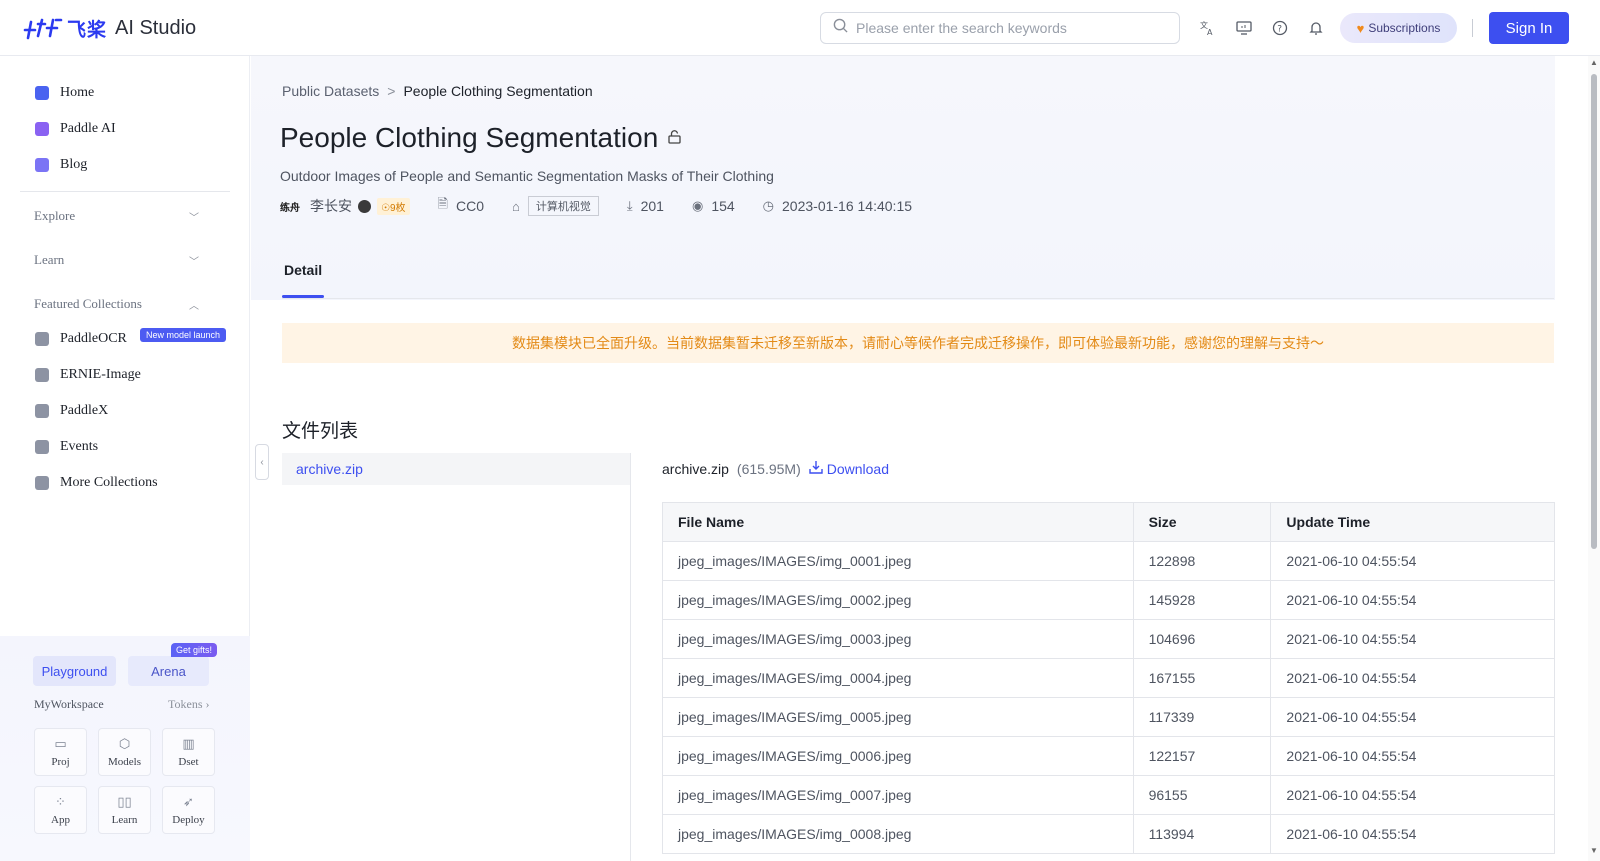  Describe the element at coordinates (188, 761) in the screenshot. I see `workspace-card-label: Dset` at that location.